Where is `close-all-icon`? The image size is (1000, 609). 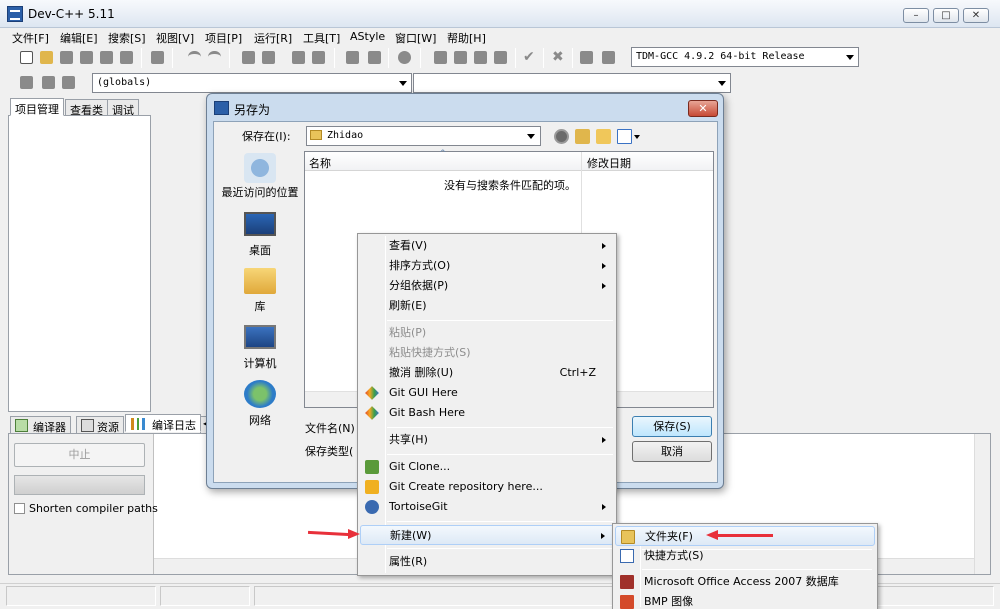
close-all-icon is located at coordinates (126, 57).